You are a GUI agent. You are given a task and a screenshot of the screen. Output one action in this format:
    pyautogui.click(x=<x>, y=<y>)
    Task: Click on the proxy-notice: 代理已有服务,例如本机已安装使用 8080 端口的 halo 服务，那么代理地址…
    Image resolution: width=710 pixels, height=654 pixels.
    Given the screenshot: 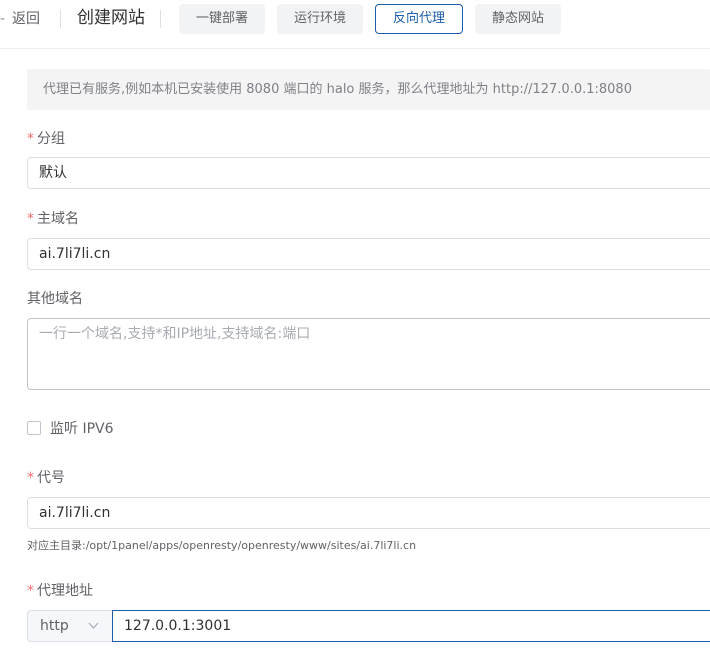 What is the action you would take?
    pyautogui.click(x=368, y=89)
    